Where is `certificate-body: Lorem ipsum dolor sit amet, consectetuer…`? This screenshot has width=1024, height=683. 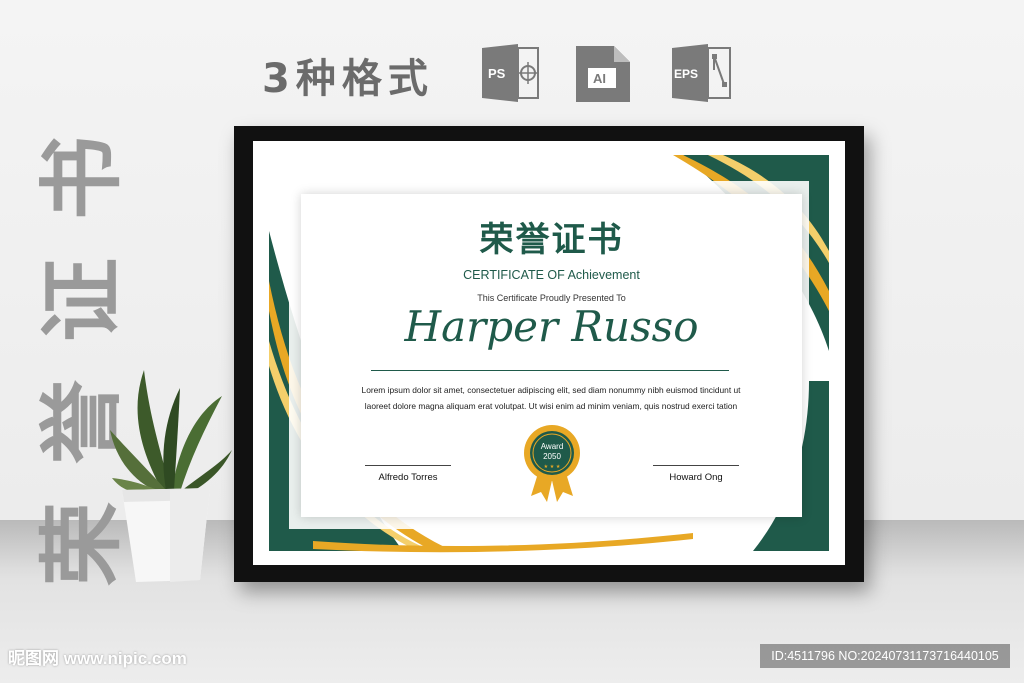
certificate-body: Lorem ipsum dolor sit amet, consectetuer… is located at coordinates (551, 398).